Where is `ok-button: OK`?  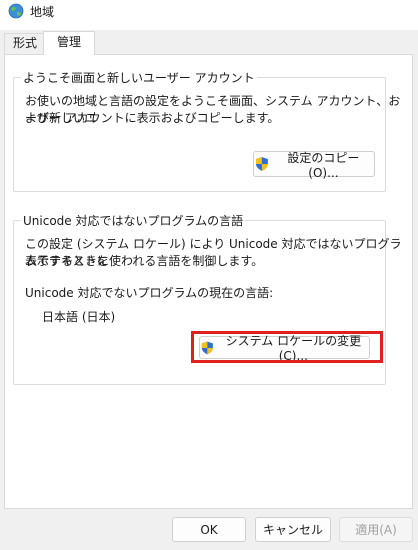
ok-button: OK is located at coordinates (209, 529).